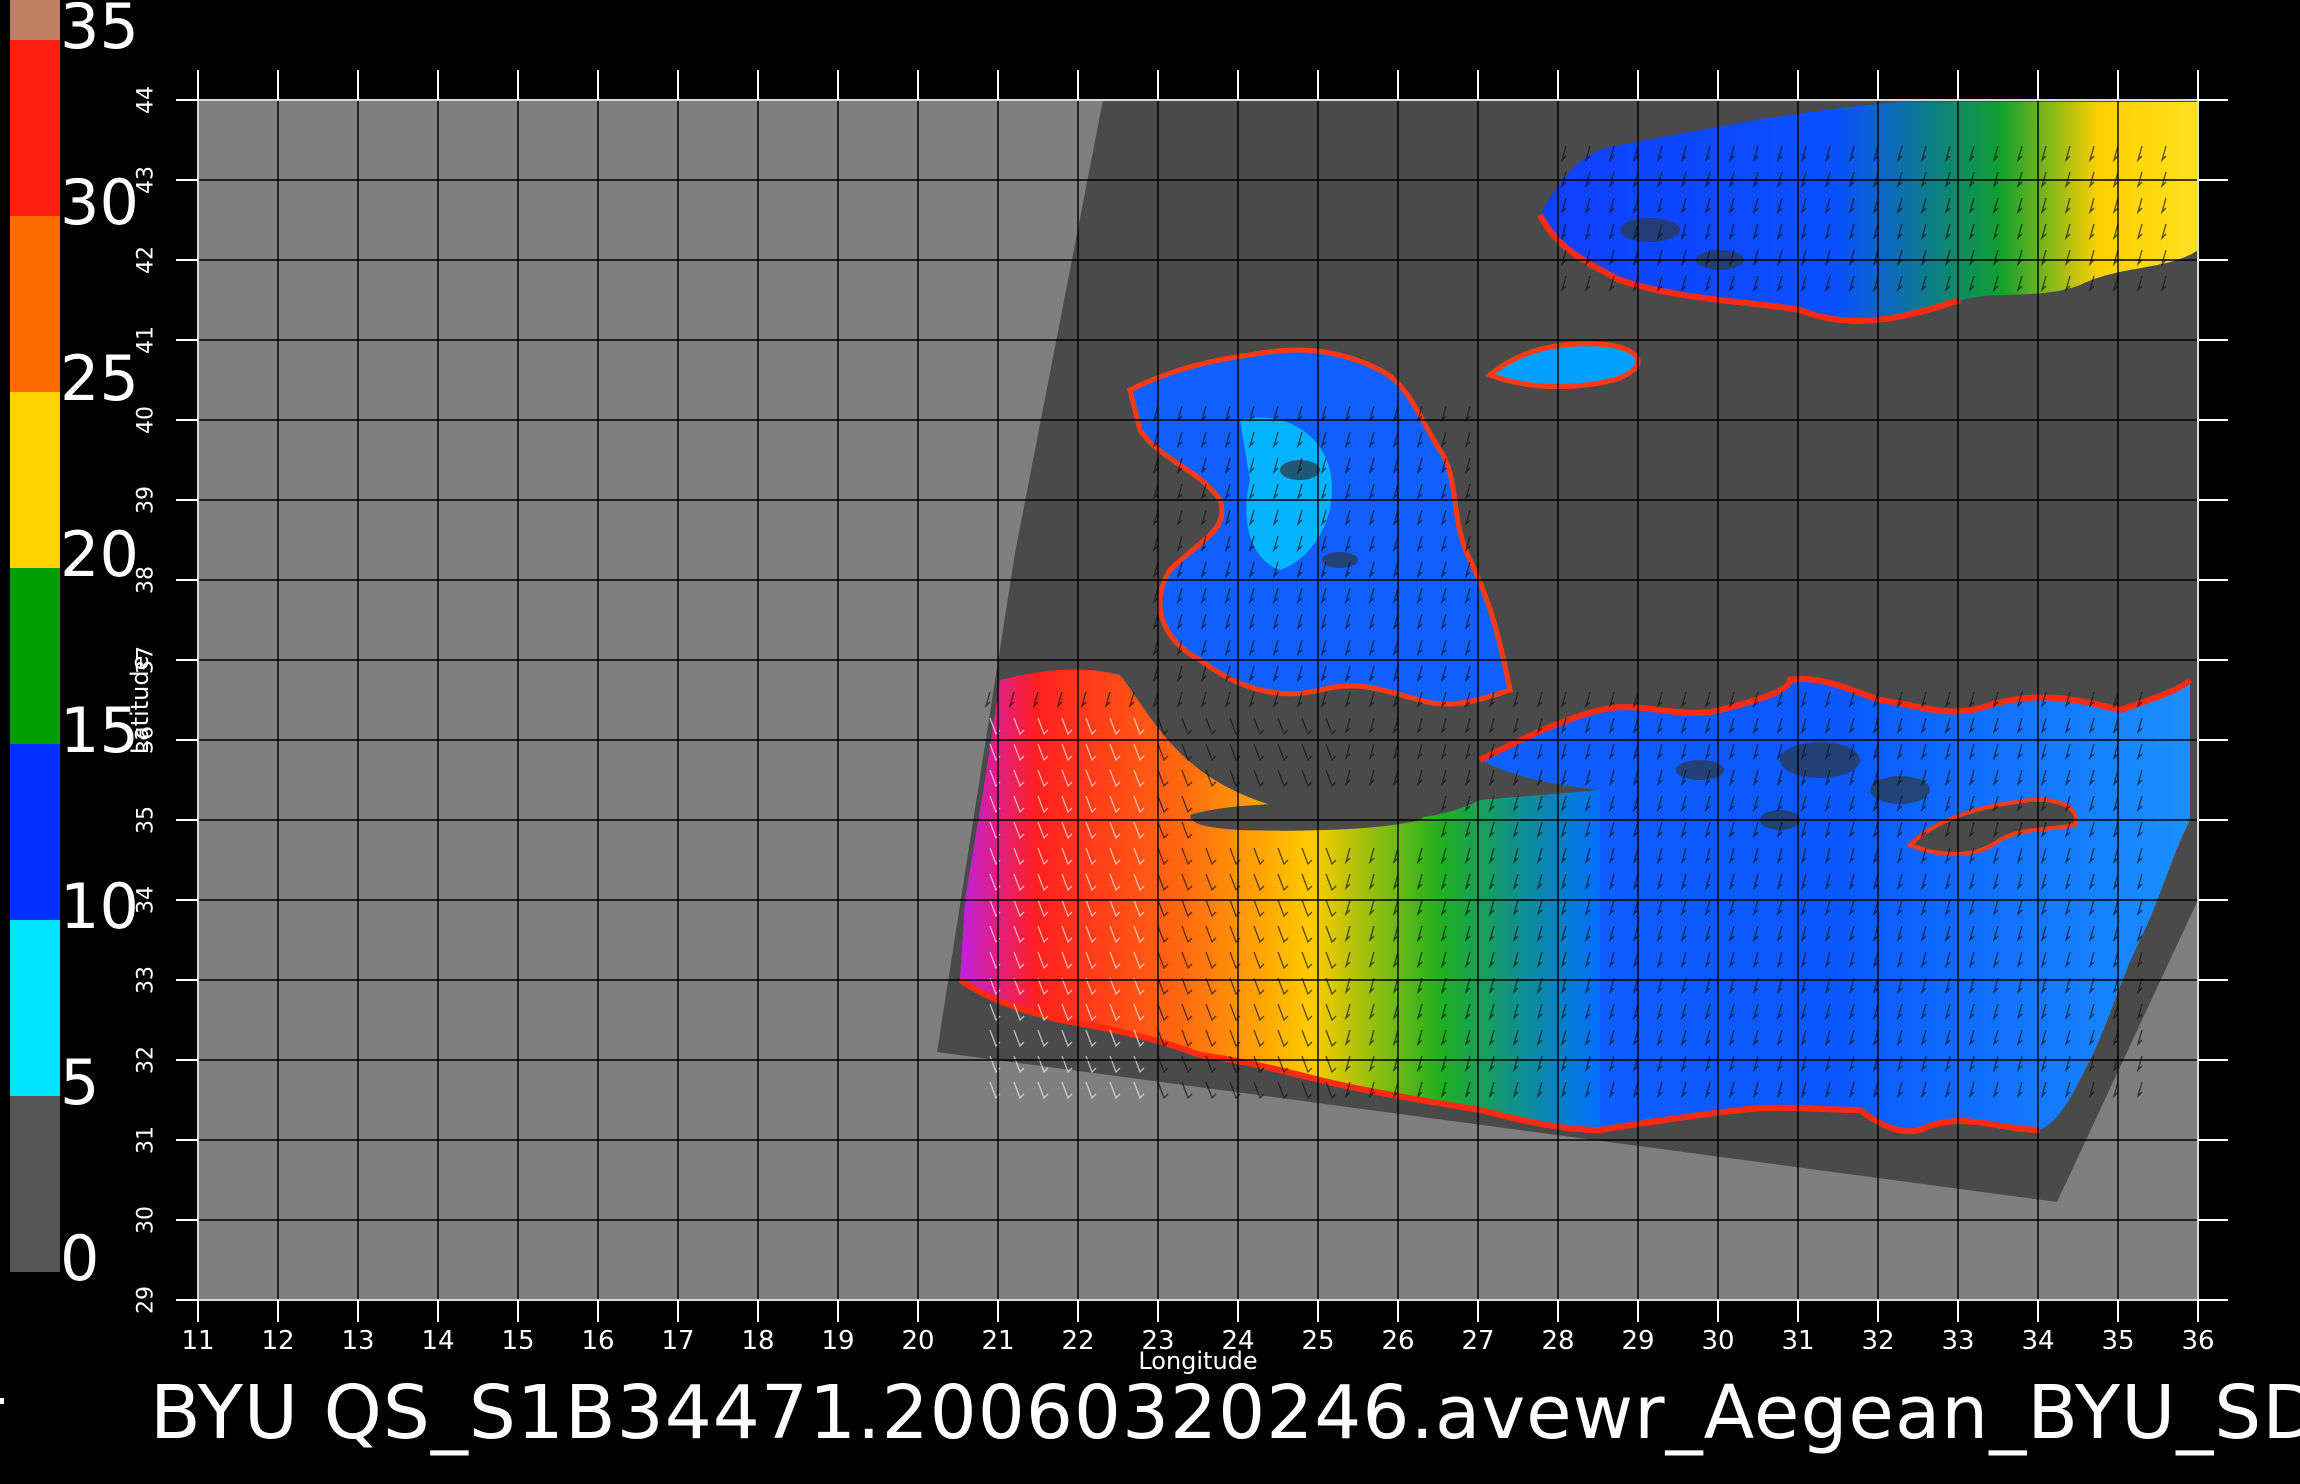  What do you see at coordinates (1718, 1341) in the screenshot?
I see `lon-tick-label: 30` at bounding box center [1718, 1341].